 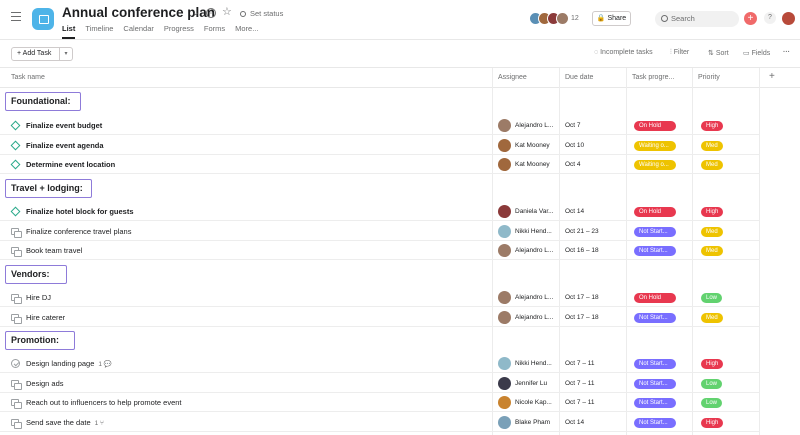 I want to click on add-task-button: + Add Task, so click(x=35, y=54).